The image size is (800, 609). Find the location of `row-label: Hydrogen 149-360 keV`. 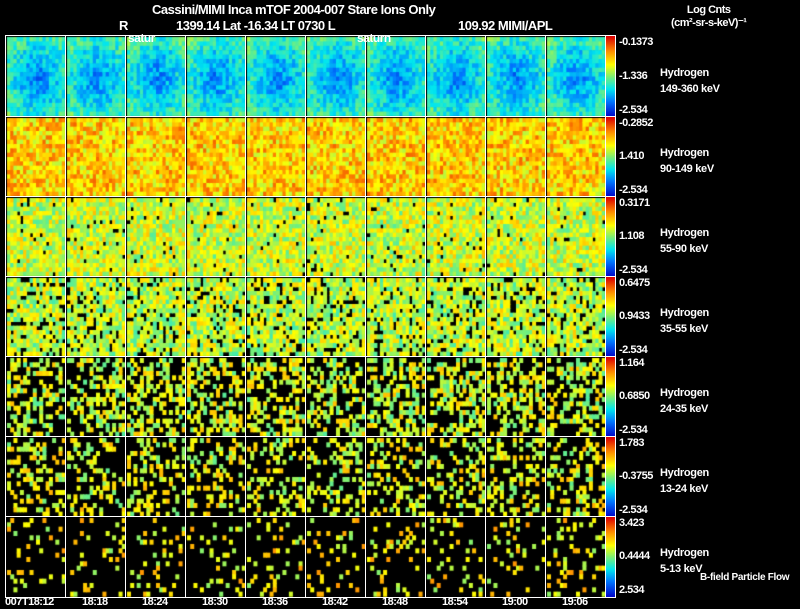

row-label: Hydrogen 149-360 keV is located at coordinates (690, 81).